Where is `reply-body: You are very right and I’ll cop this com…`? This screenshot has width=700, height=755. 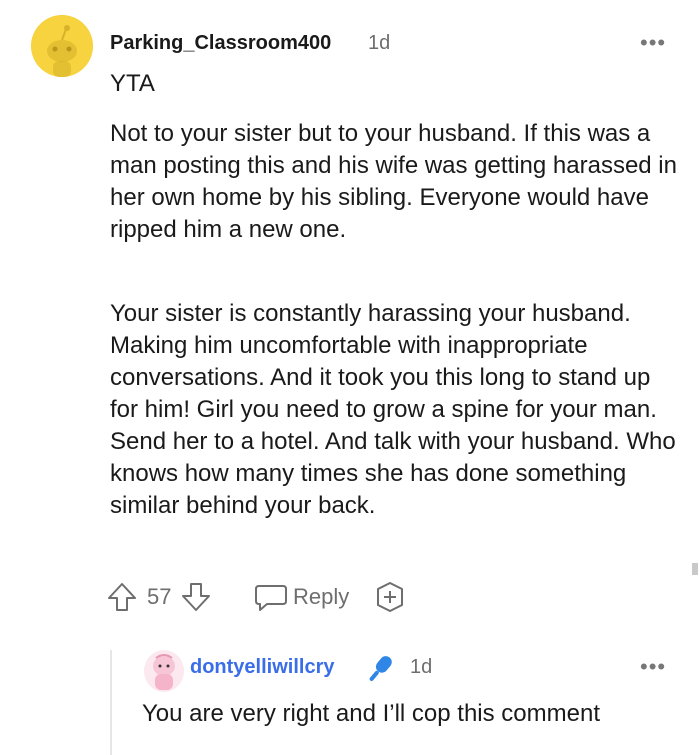 reply-body: You are very right and I’ll cop this com… is located at coordinates (371, 713).